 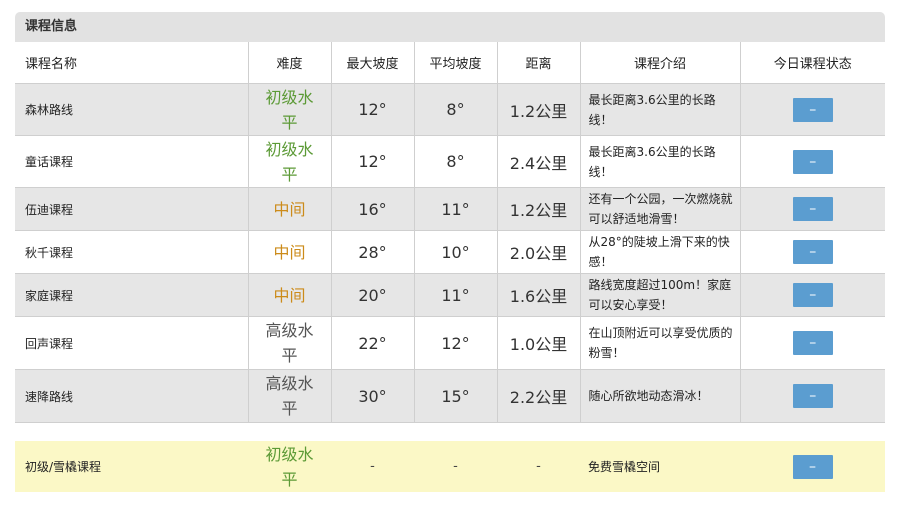 I want to click on table-row-sled: 初级/雪橇课程 初级水平 - - - 免费雪橇空间 –, so click(x=450, y=466).